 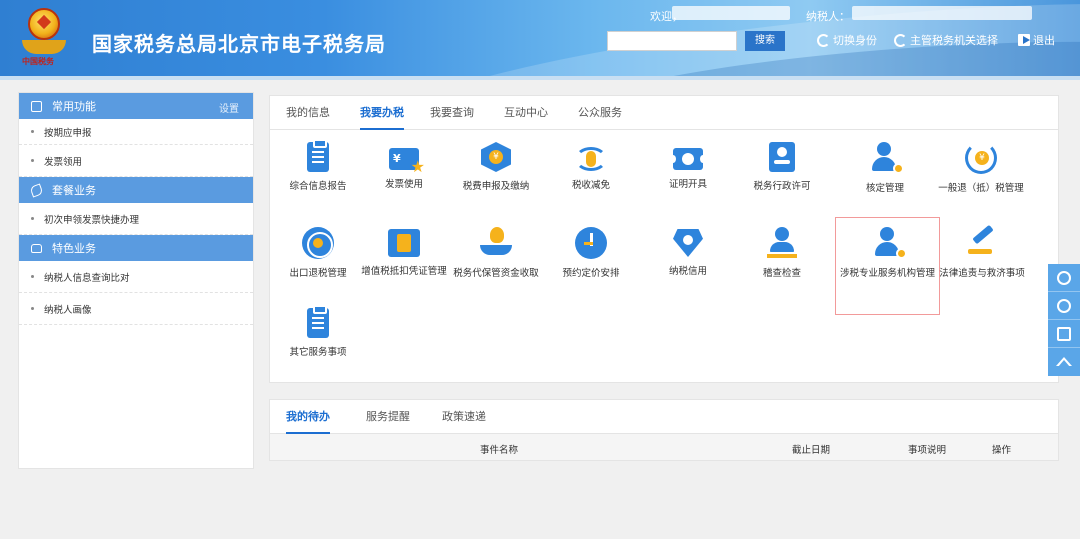 What do you see at coordinates (887, 158) in the screenshot?
I see `person-gear-icon` at bounding box center [887, 158].